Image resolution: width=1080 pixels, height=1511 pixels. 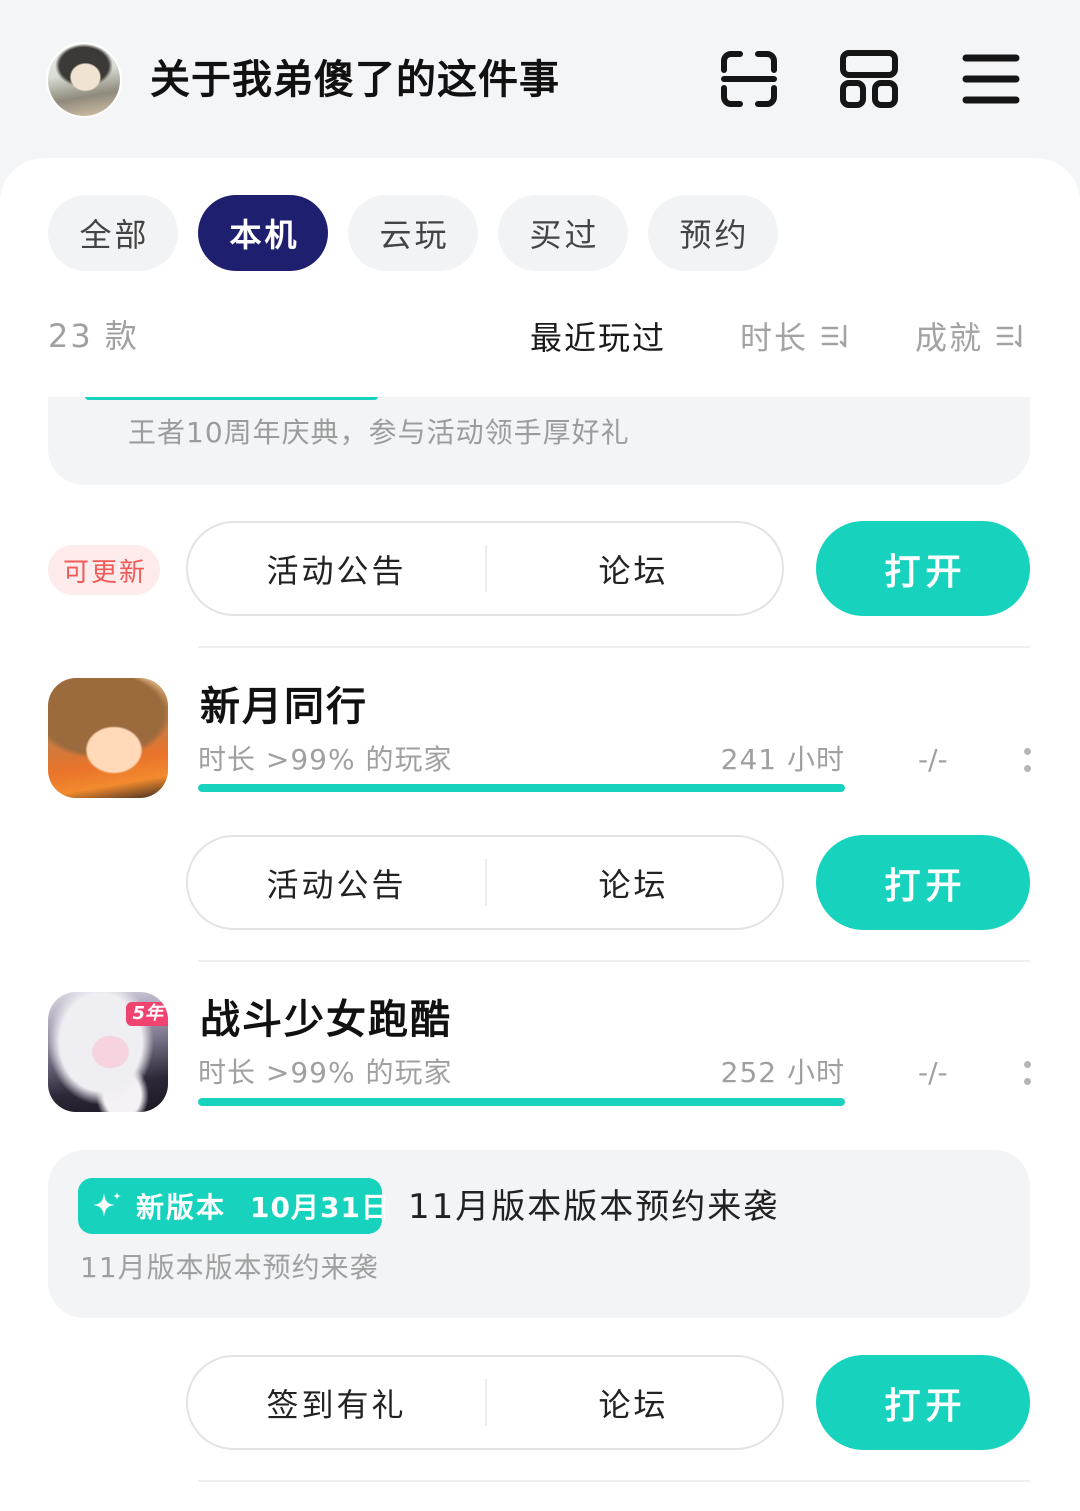 I want to click on page-title: 关于我弟傻了的这件事, so click(x=355, y=80).